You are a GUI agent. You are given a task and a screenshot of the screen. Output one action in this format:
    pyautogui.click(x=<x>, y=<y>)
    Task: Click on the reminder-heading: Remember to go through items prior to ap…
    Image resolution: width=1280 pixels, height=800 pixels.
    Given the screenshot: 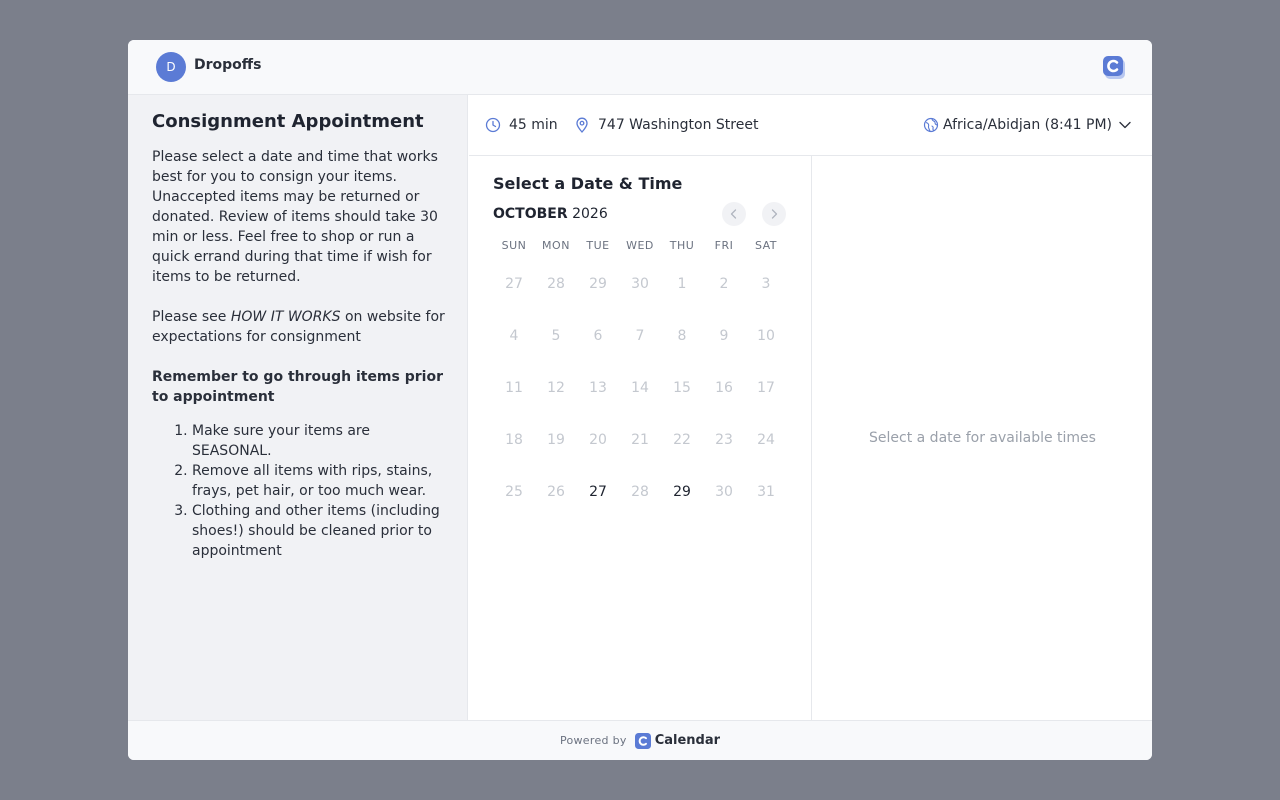 What is the action you would take?
    pyautogui.click(x=298, y=387)
    